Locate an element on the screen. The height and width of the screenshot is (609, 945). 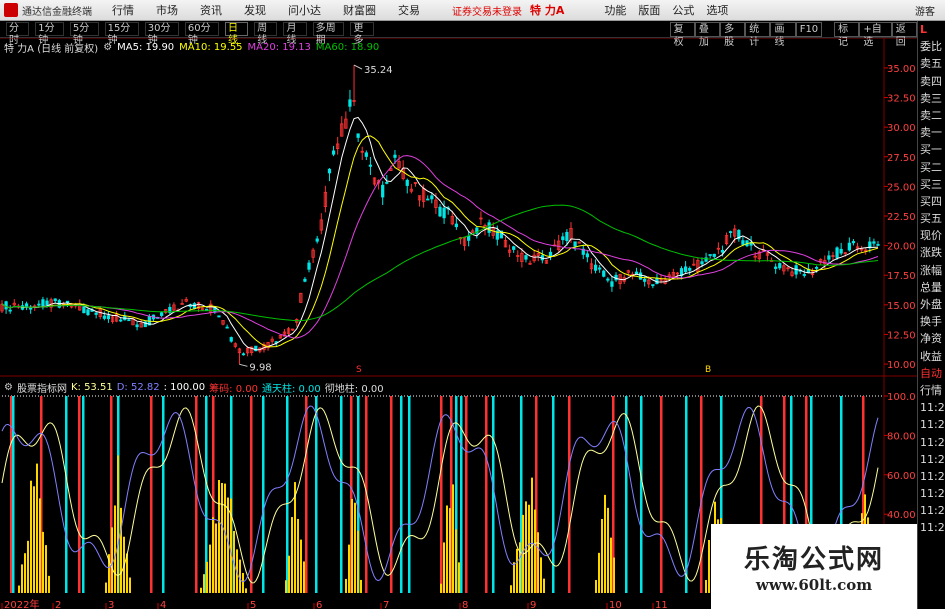
ref-value: : 100.00 is located at coordinates (184, 387).